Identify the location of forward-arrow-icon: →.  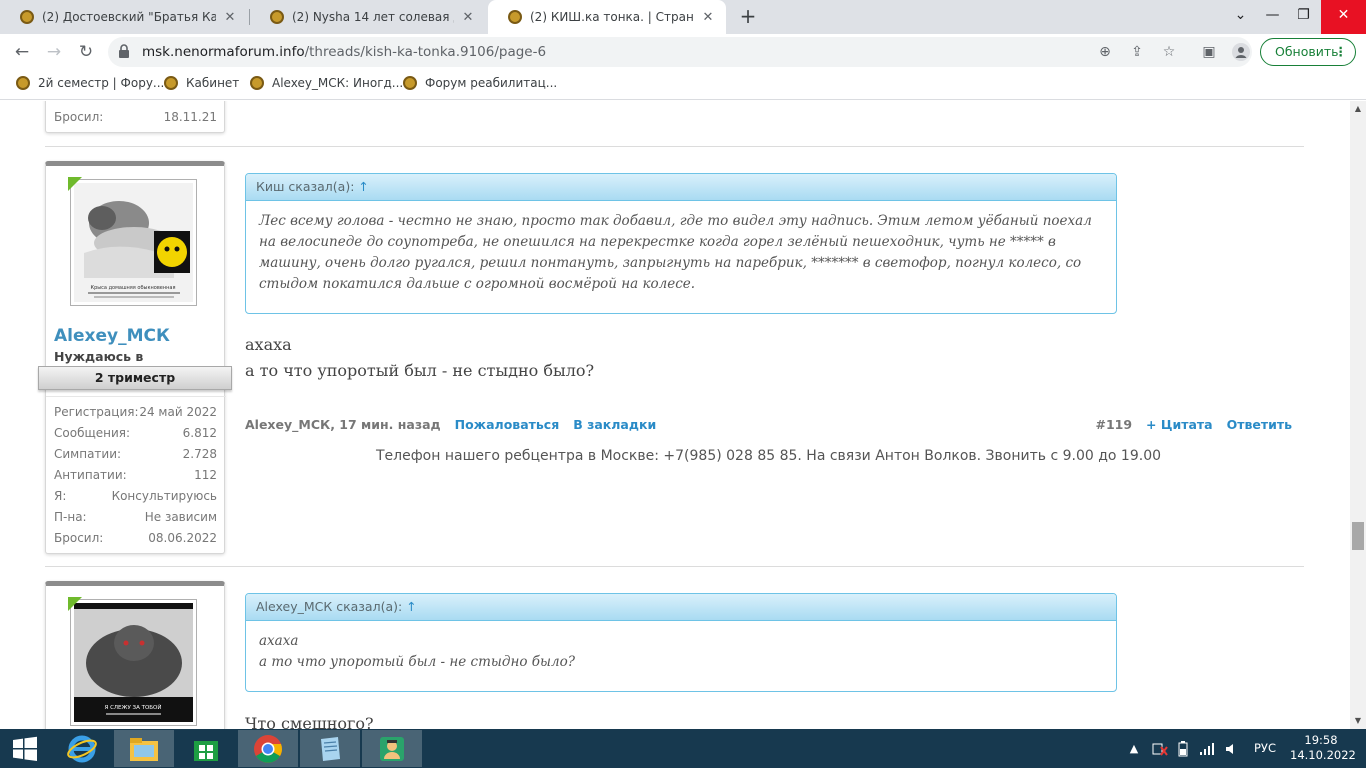
(54, 52).